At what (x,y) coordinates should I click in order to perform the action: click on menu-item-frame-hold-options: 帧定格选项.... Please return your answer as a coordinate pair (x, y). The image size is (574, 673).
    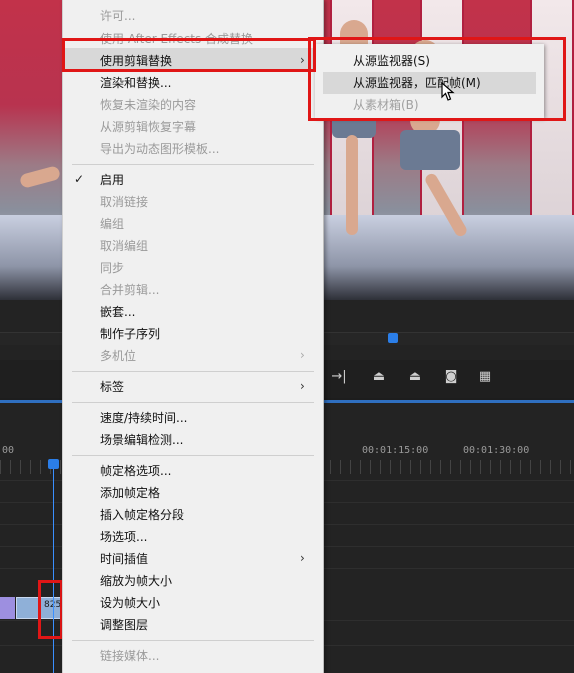
    Looking at the image, I should click on (135, 471).